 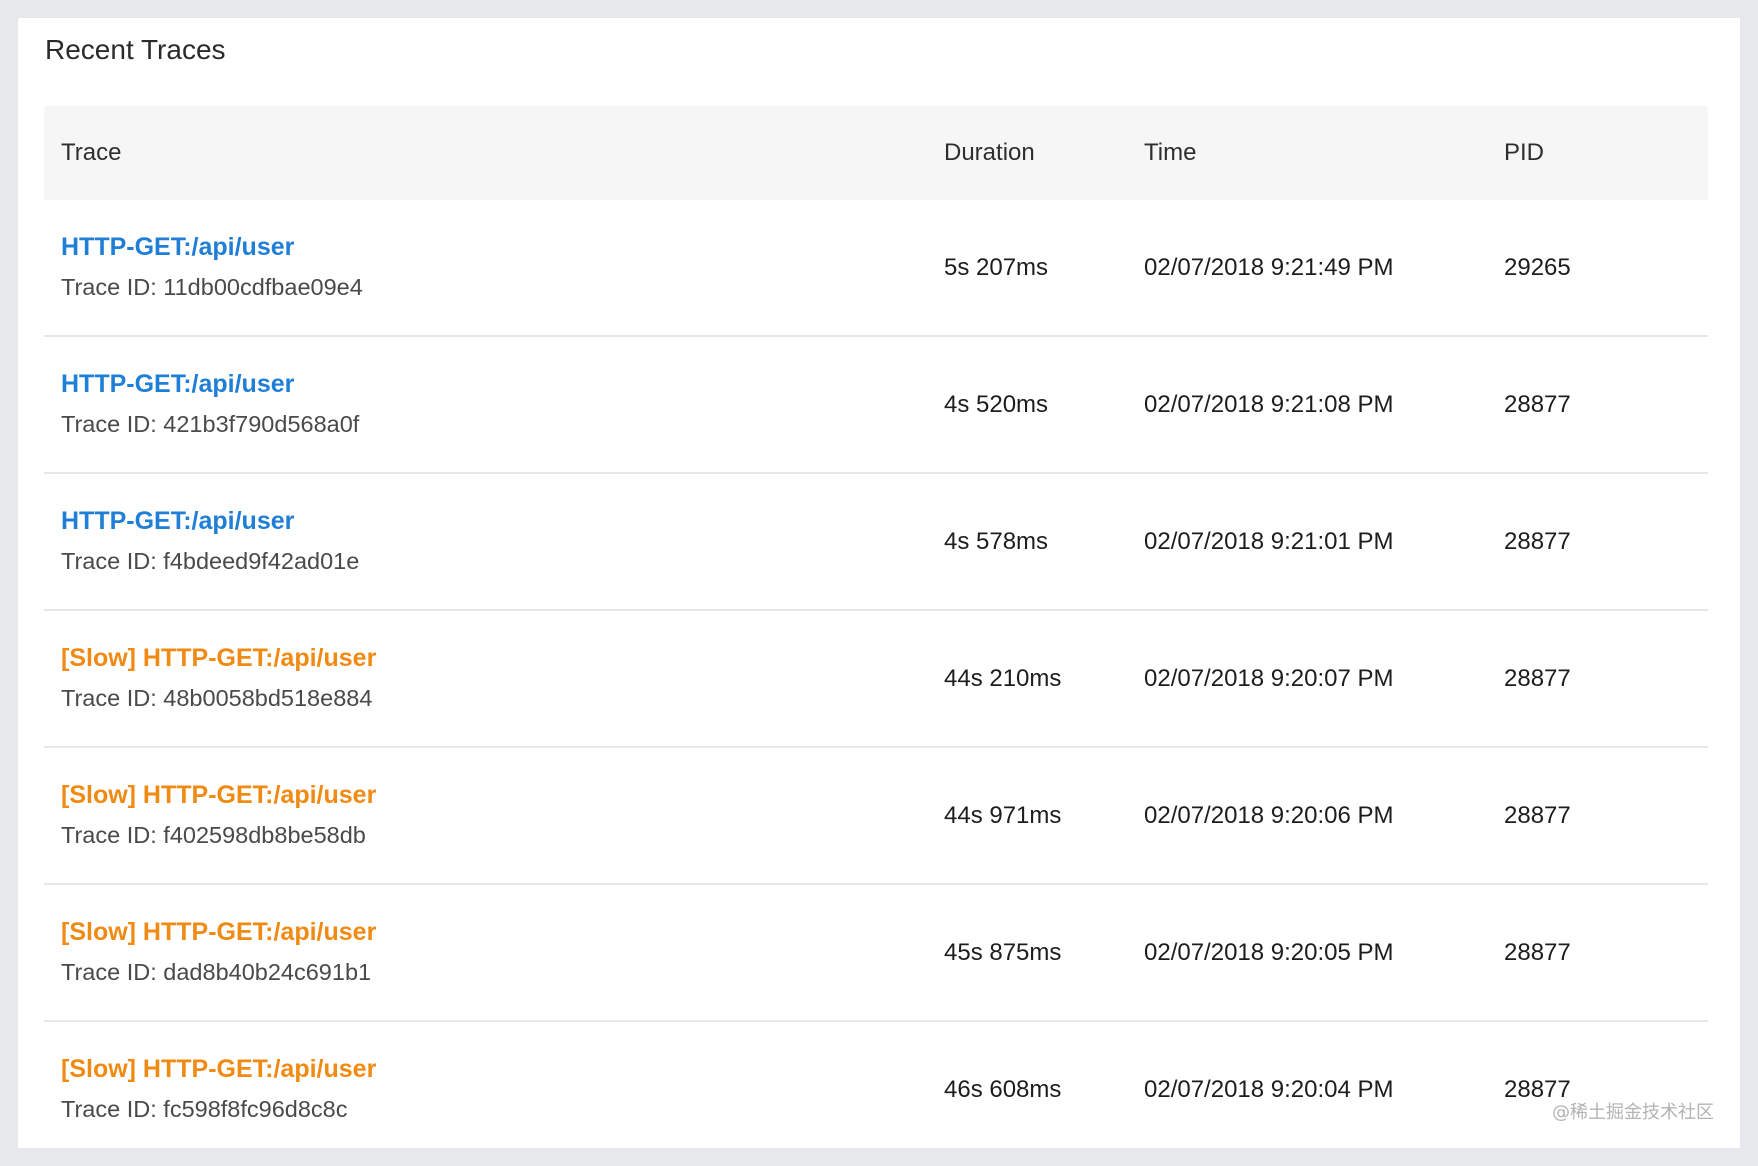 I want to click on trace-time: 02/07/2018 9:20:06 PM, so click(x=1269, y=815).